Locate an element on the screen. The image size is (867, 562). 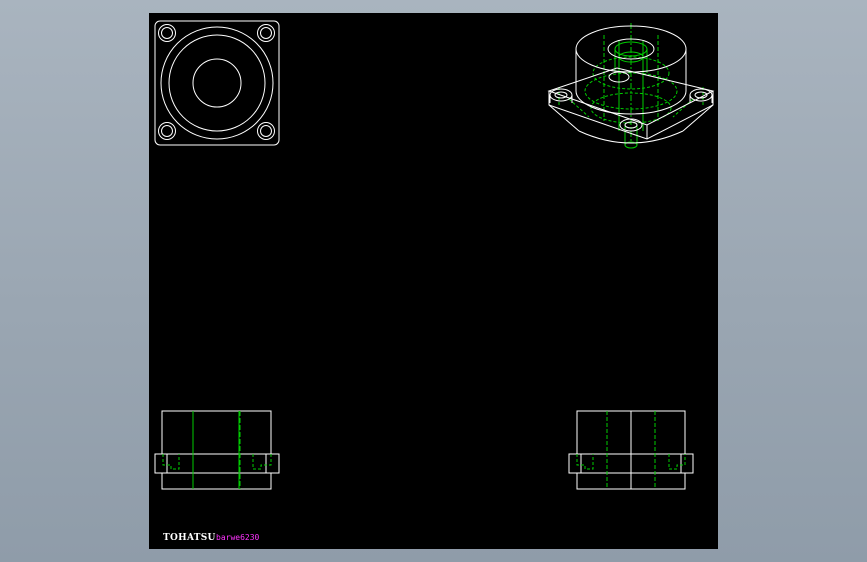
part-number-label: barwe6230 is located at coordinates (238, 537).